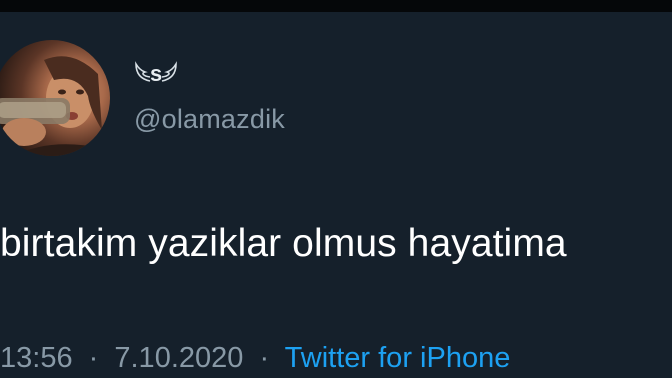  Describe the element at coordinates (156, 74) in the screenshot. I see `display-name: s` at that location.